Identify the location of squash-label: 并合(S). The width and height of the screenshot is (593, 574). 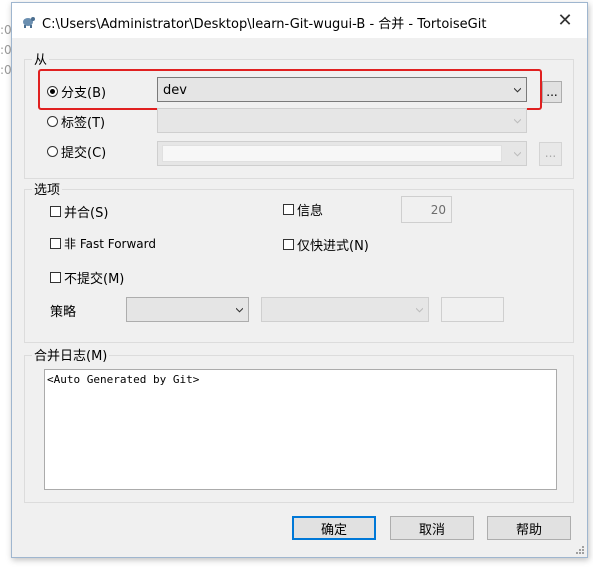
(86, 213).